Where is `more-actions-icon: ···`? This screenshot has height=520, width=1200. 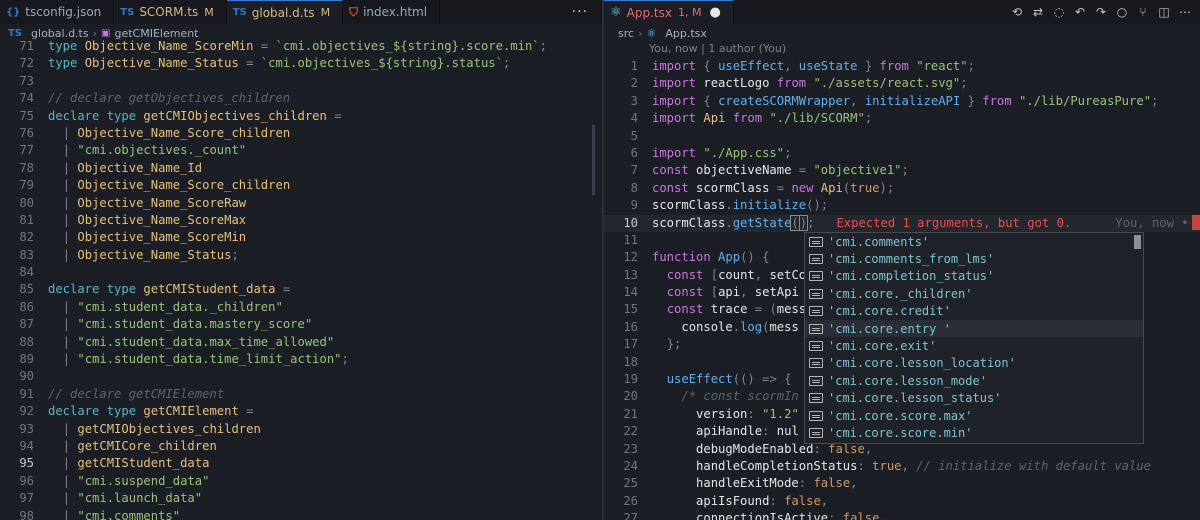 more-actions-icon: ··· is located at coordinates (580, 12).